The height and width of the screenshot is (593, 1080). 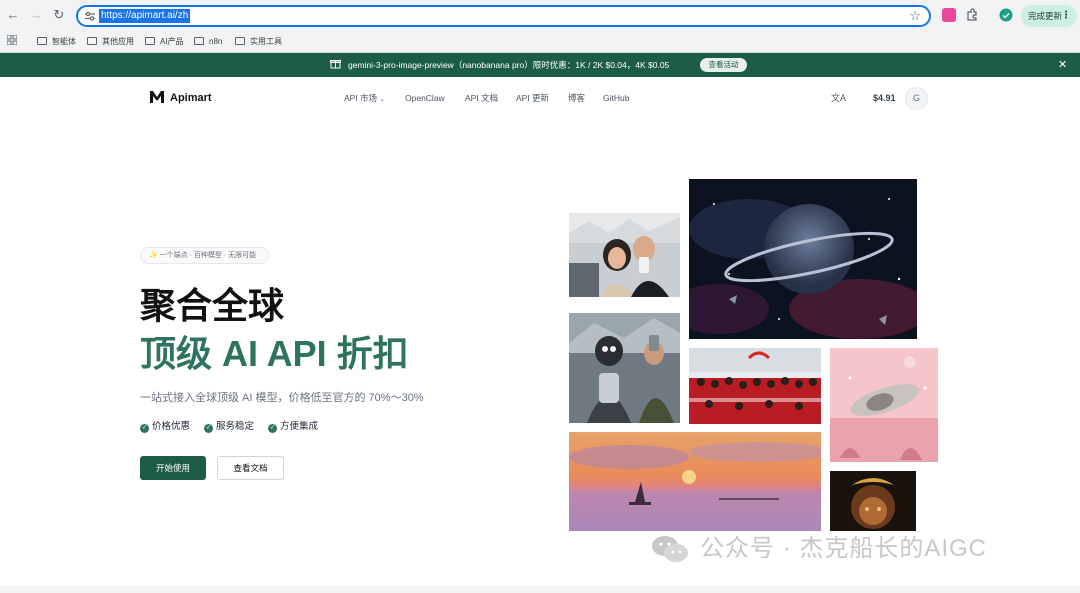 I want to click on nav-openclaw: OpenClaw, so click(x=425, y=98).